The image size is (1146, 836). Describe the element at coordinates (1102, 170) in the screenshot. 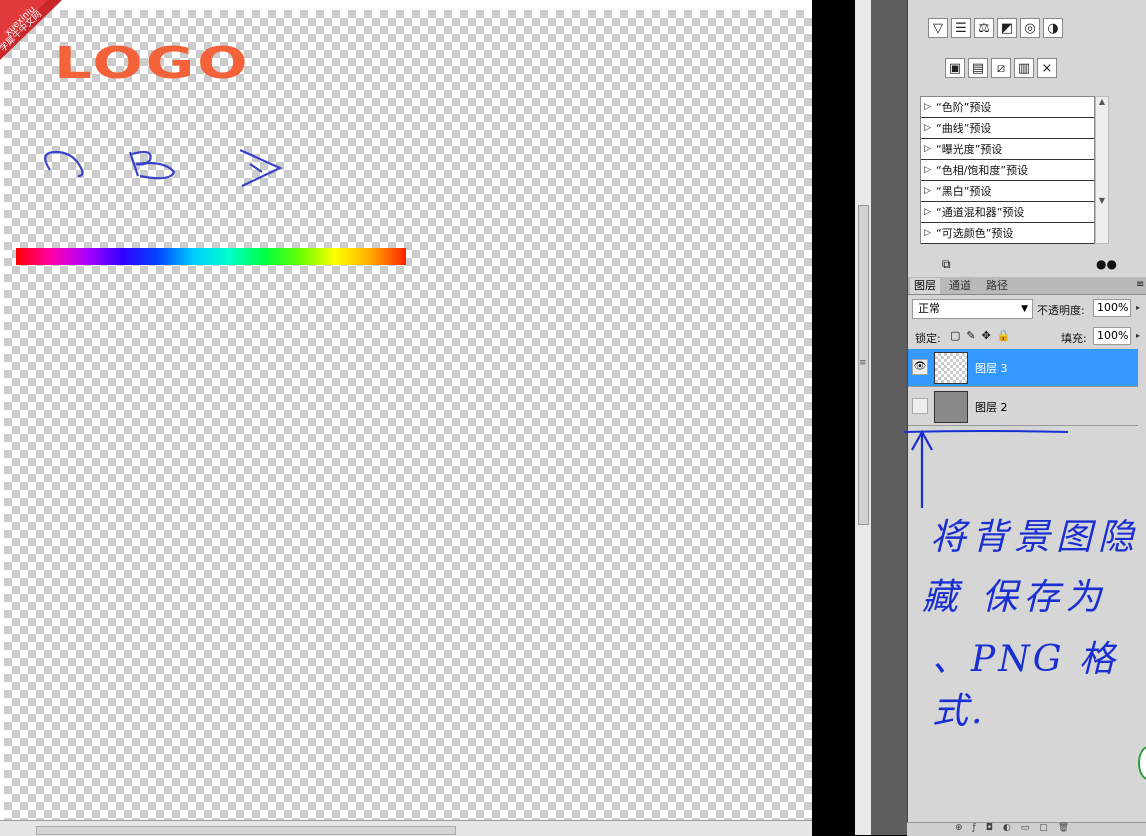

I see `presets-scrollbar: ▲ ▼` at that location.